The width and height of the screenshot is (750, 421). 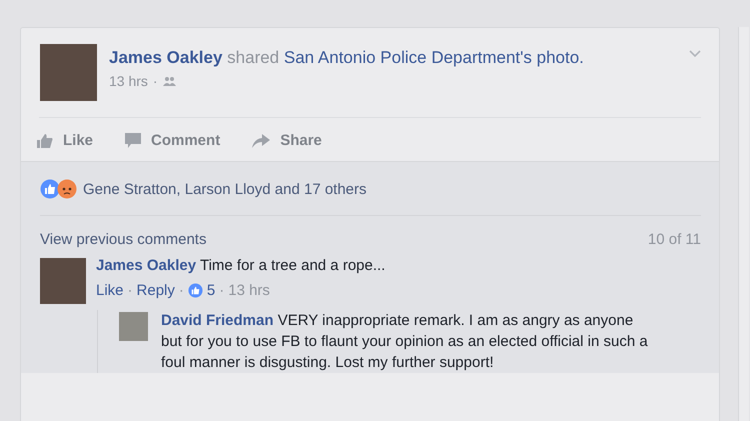 What do you see at coordinates (67, 189) in the screenshot?
I see `angry-face-icon` at bounding box center [67, 189].